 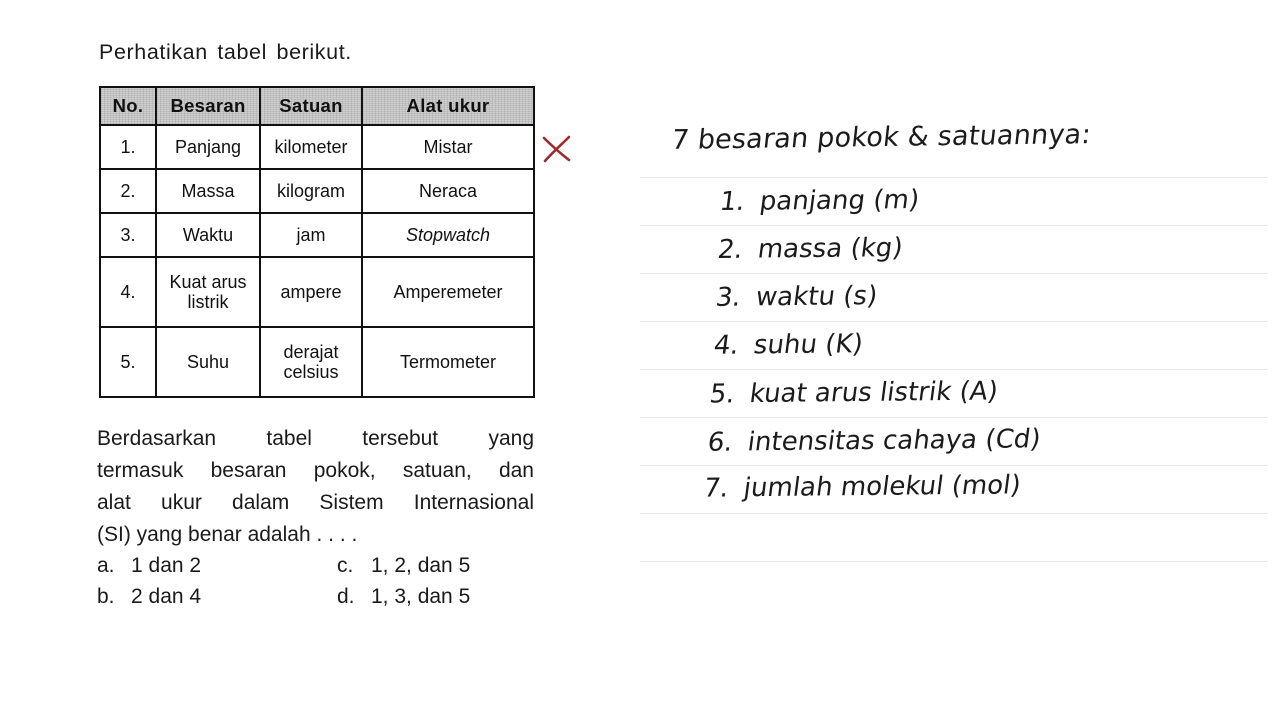 What do you see at coordinates (808, 345) in the screenshot?
I see `note-item-4-text: suhu (K)` at bounding box center [808, 345].